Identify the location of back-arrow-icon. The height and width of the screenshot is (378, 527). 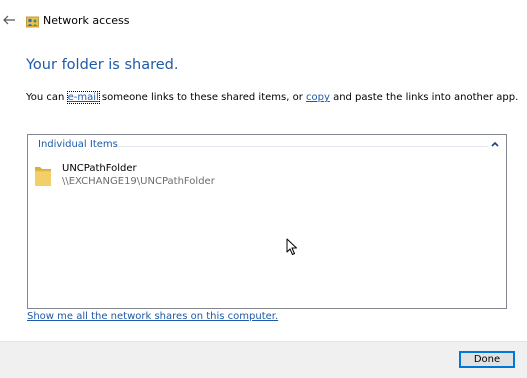
(9, 20).